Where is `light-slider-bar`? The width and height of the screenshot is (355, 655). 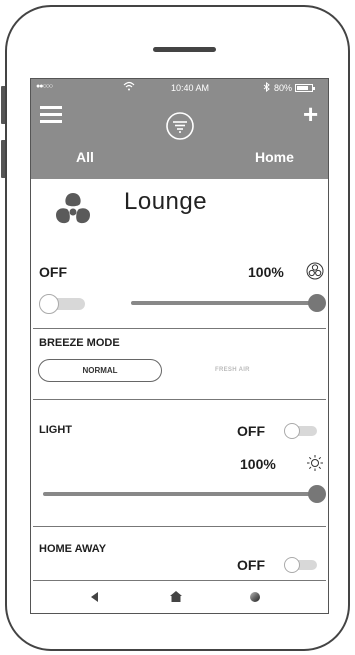 light-slider-bar is located at coordinates (180, 494).